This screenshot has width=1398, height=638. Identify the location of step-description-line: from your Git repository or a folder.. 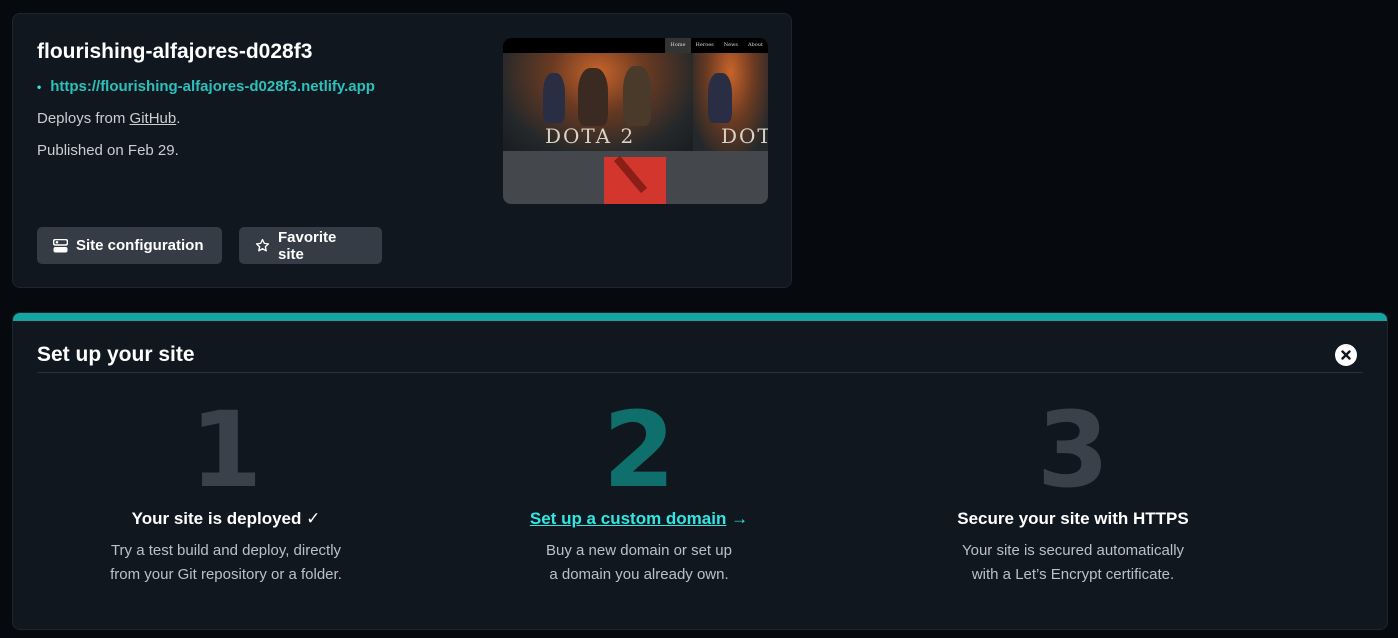
(226, 574).